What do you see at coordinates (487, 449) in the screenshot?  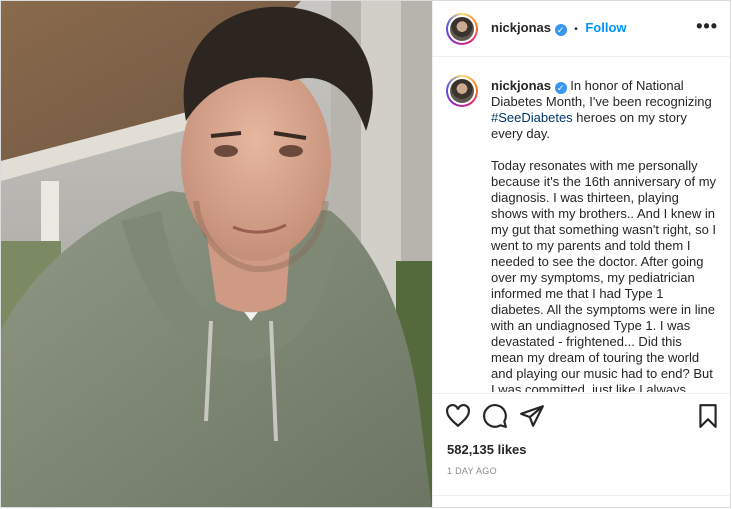 I see `likes-count: 582,135 likes` at bounding box center [487, 449].